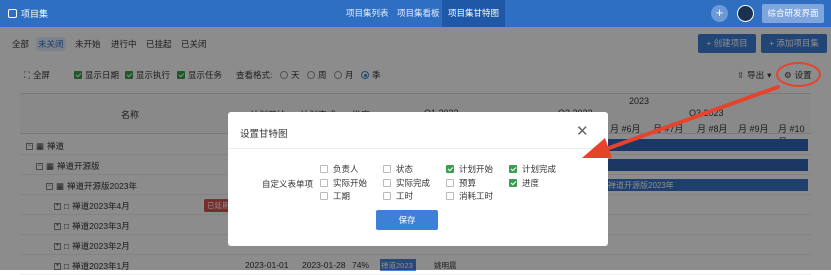 This screenshot has width=831, height=275. Describe the element at coordinates (405, 196) in the screenshot. I see `option-label: 工时` at that location.